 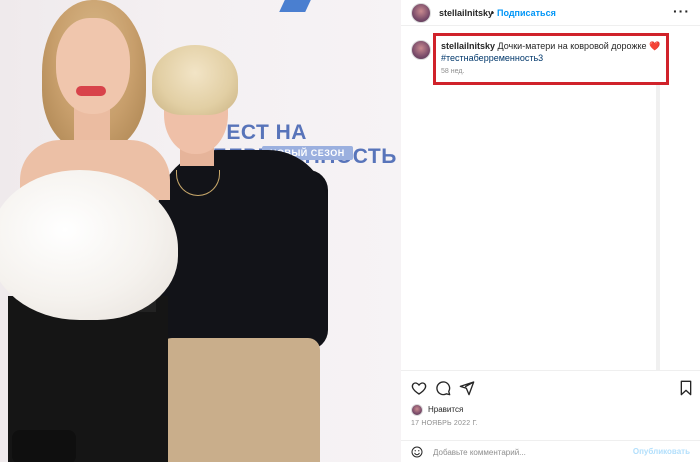 What do you see at coordinates (466, 13) in the screenshot?
I see `header-username: stellailnitsky` at bounding box center [466, 13].